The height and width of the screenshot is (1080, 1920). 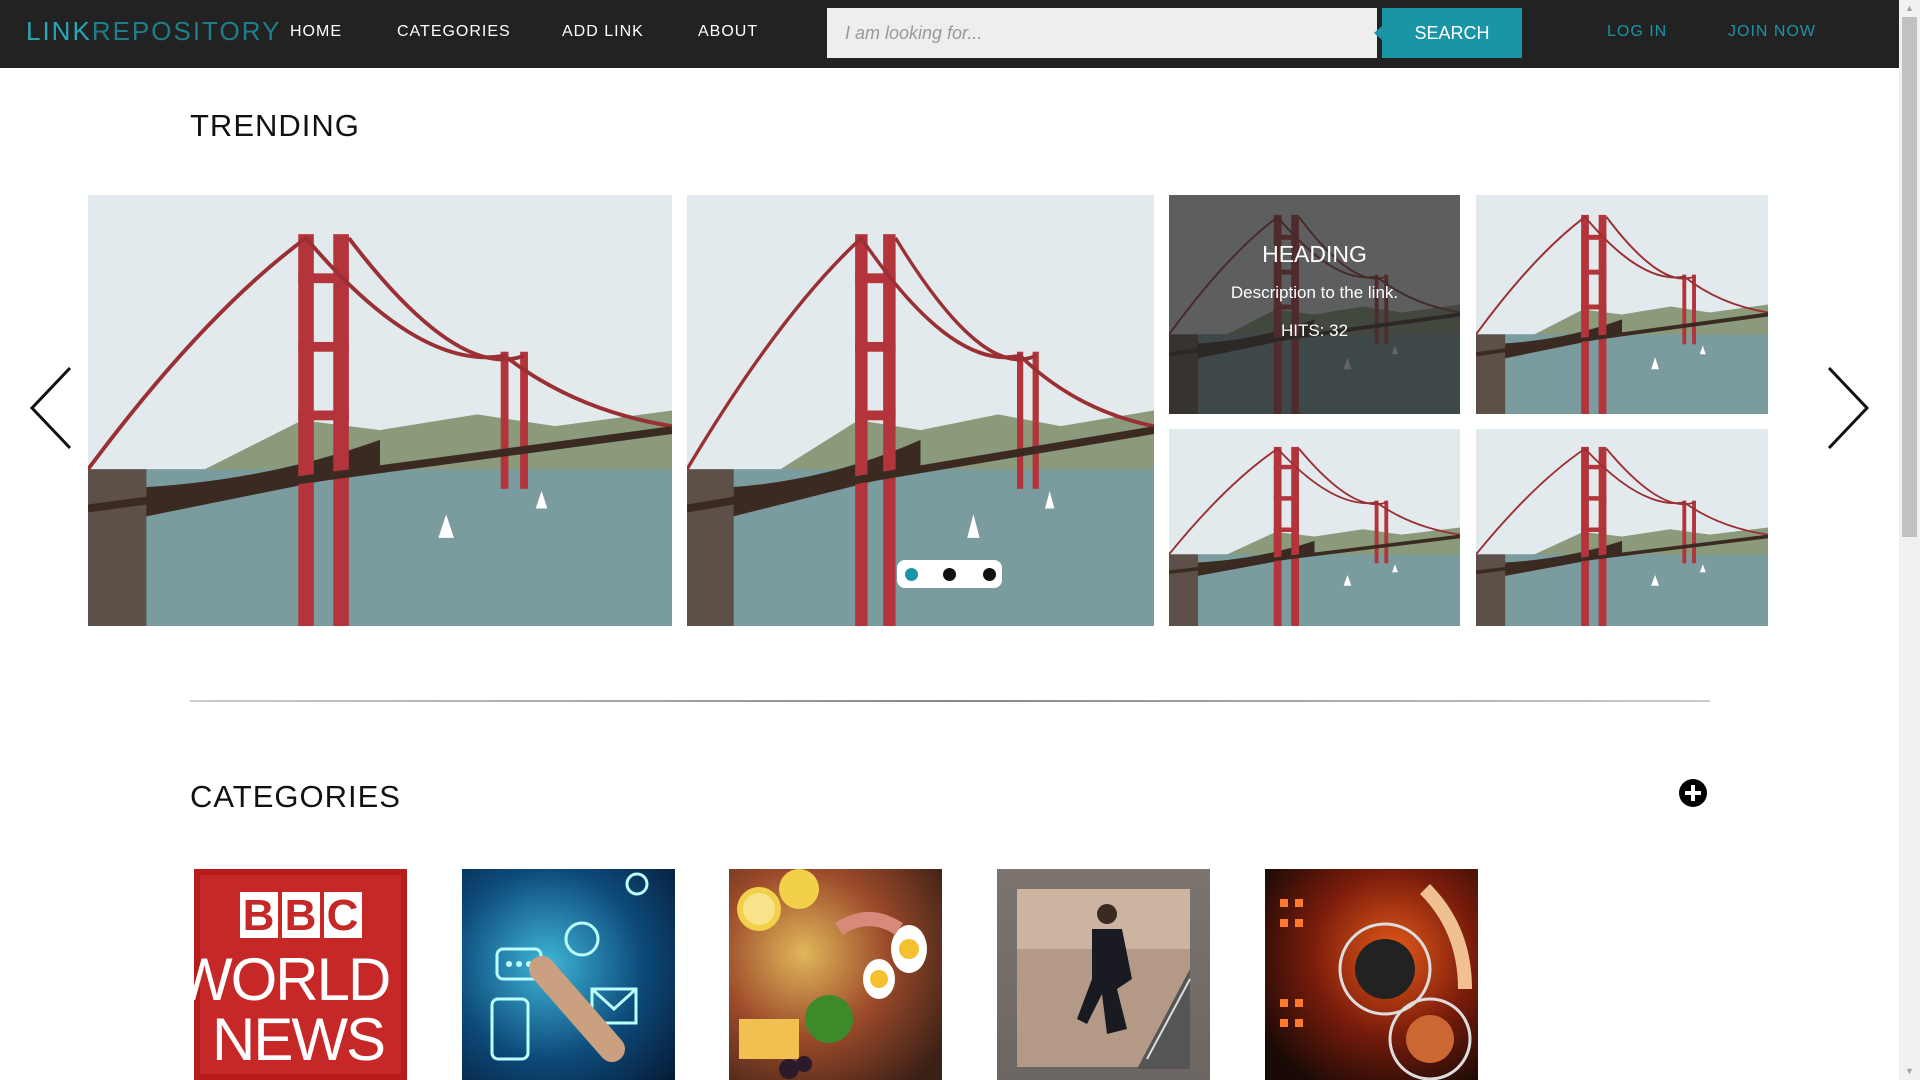 I want to click on category-music, so click(x=1371, y=974).